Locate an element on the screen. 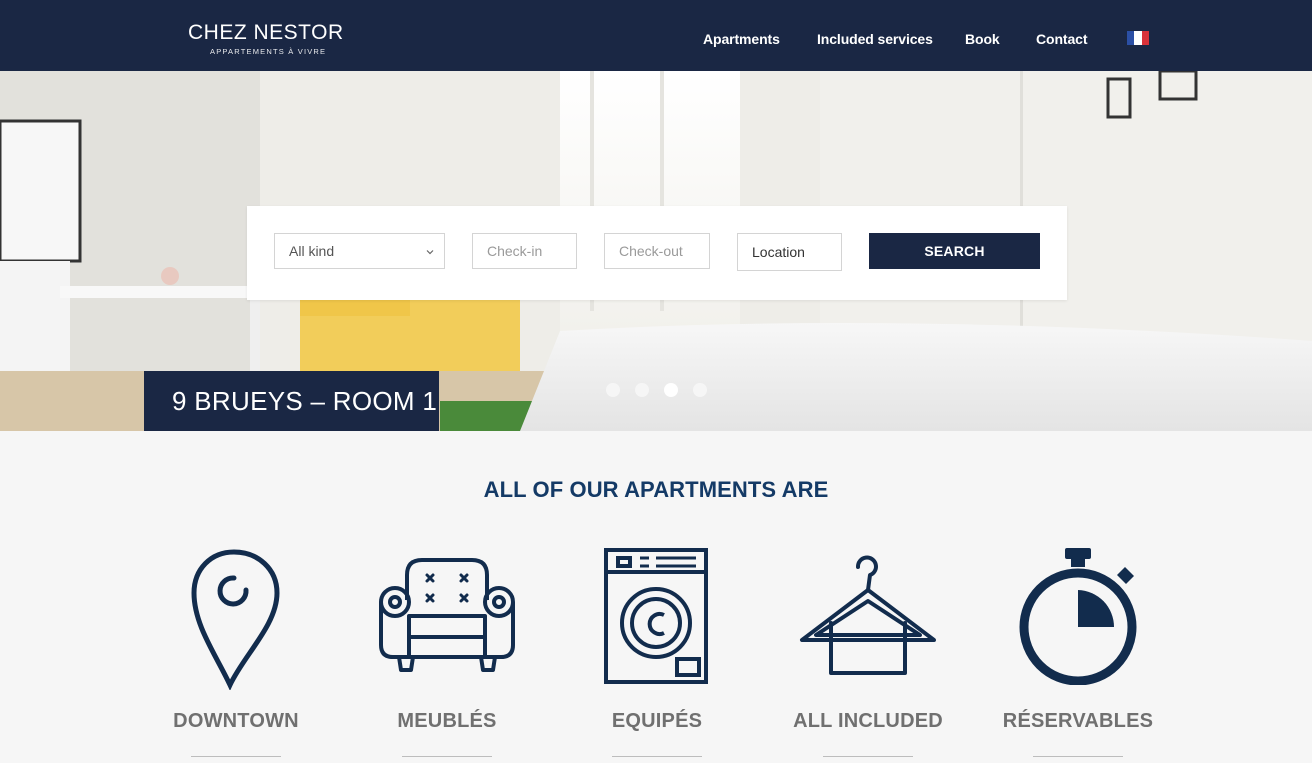 This screenshot has width=1312, height=763. nav-contact: Contact is located at coordinates (1062, 39).